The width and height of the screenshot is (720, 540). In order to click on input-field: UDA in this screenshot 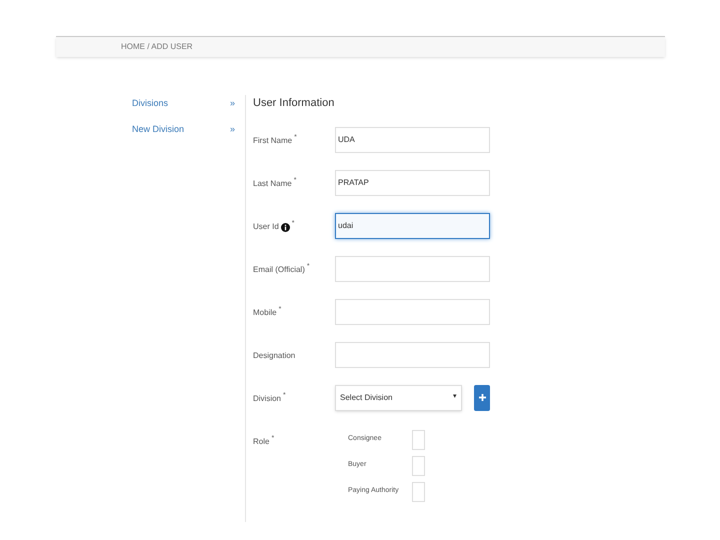, I will do `click(412, 139)`.